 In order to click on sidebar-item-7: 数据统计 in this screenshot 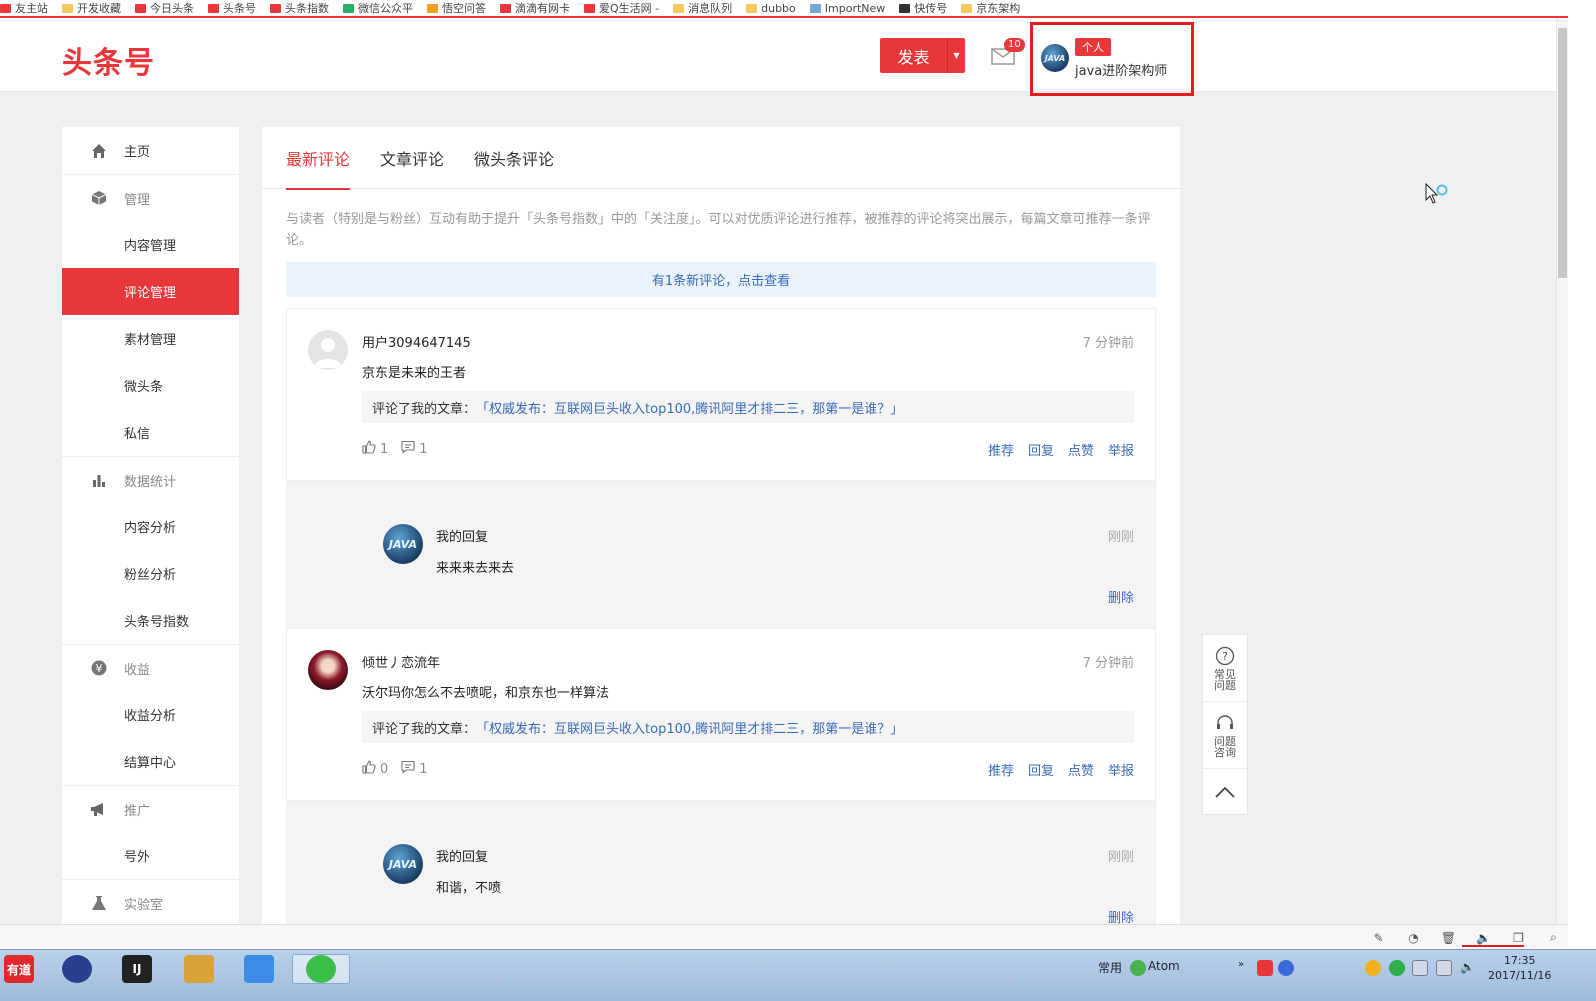, I will do `click(150, 479)`.